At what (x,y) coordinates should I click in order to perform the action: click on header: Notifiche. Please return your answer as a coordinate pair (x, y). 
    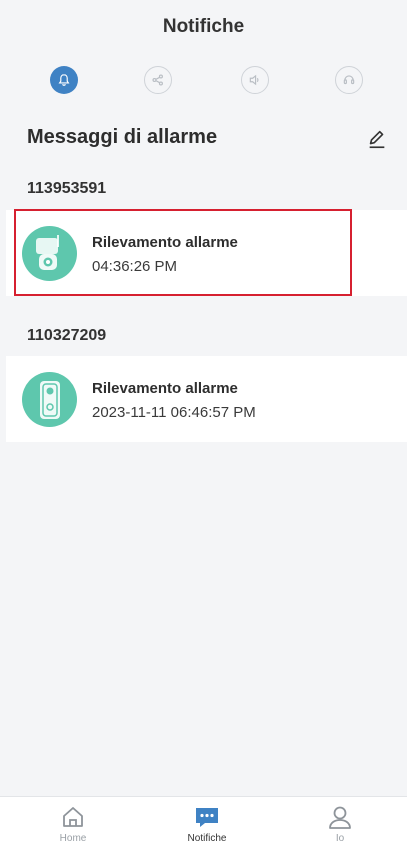
    Looking at the image, I should click on (203, 27).